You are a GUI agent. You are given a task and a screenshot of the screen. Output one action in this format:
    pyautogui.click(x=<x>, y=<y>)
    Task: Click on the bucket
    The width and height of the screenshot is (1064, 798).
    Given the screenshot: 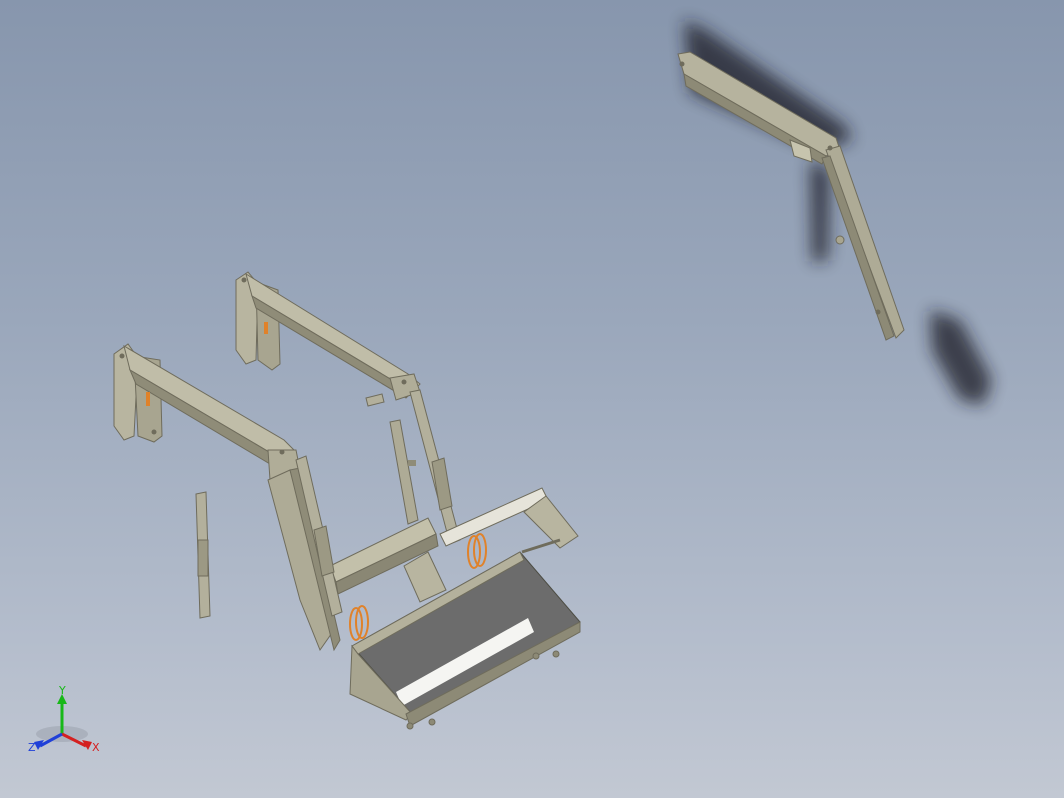 What is the action you would take?
    pyautogui.click(x=465, y=640)
    